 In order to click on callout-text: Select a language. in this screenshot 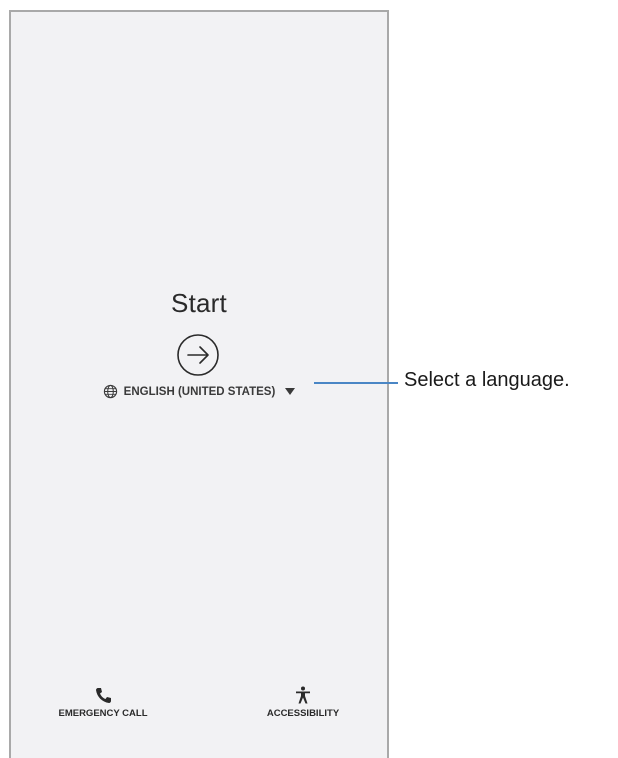, I will do `click(487, 380)`.